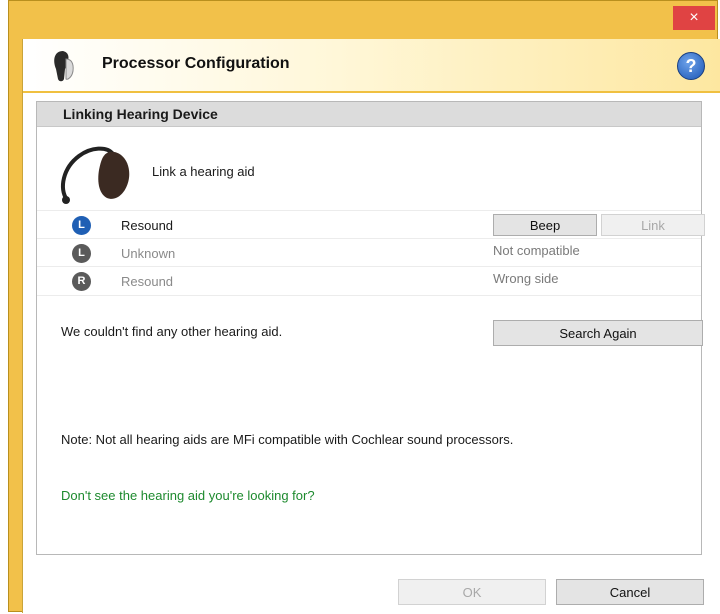 Image resolution: width=720 pixels, height=614 pixels. I want to click on close-button: ×, so click(694, 18).